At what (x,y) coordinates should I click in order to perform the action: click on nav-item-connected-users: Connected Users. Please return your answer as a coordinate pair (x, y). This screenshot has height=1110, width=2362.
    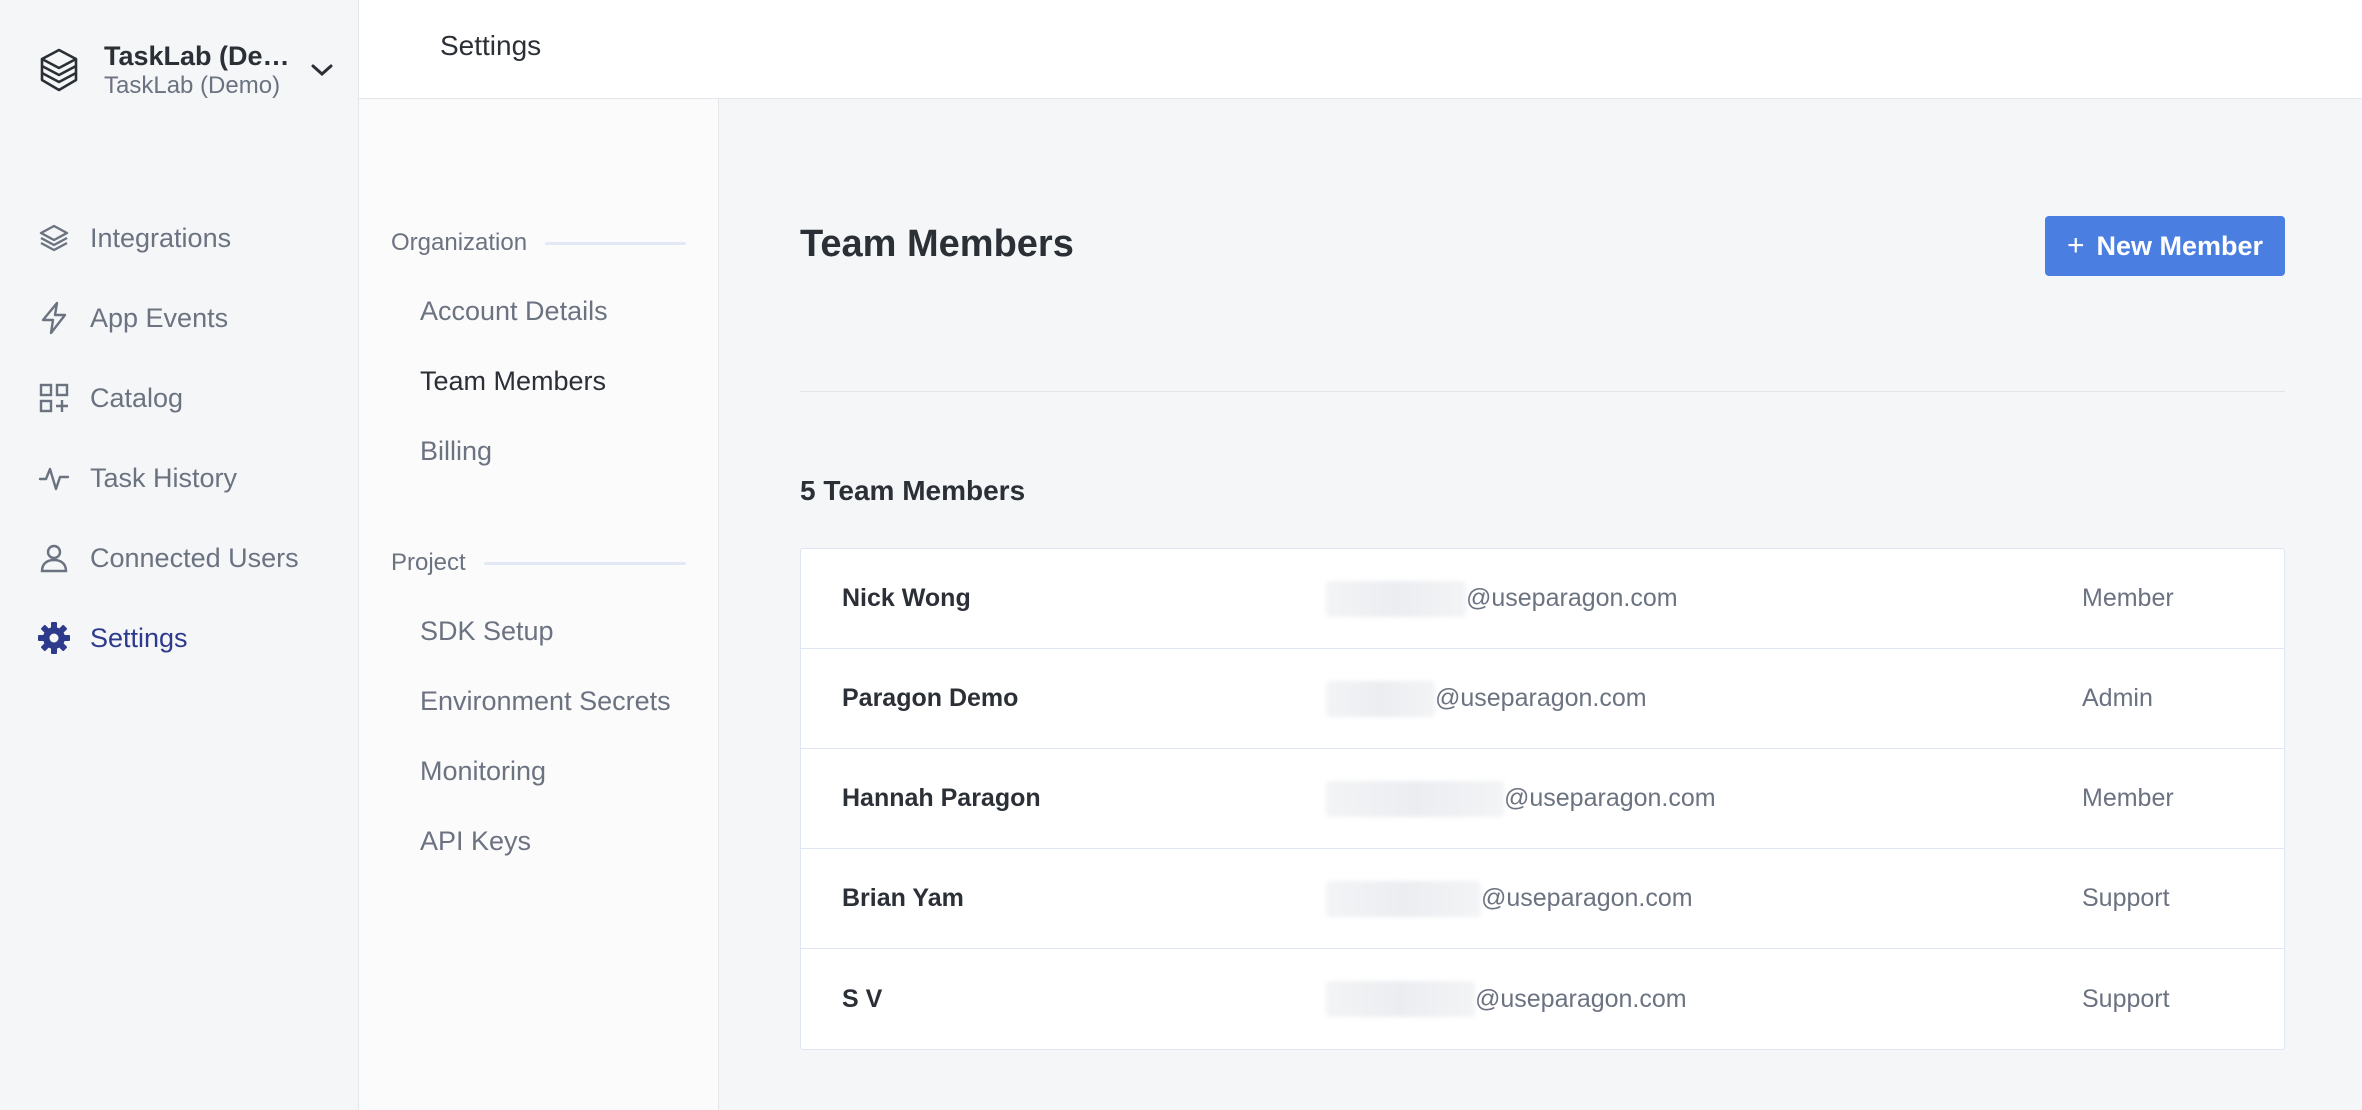
    Looking at the image, I should click on (186, 558).